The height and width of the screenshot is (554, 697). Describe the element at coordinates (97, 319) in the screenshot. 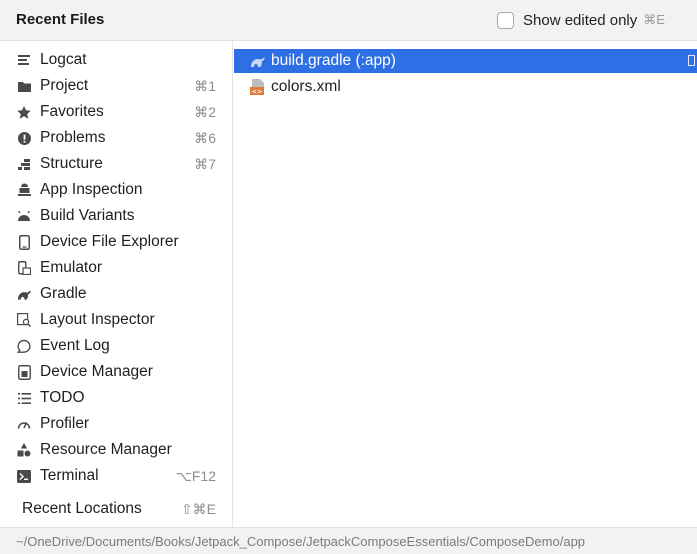

I see `sidebar-item-label: Layout Inspector` at that location.